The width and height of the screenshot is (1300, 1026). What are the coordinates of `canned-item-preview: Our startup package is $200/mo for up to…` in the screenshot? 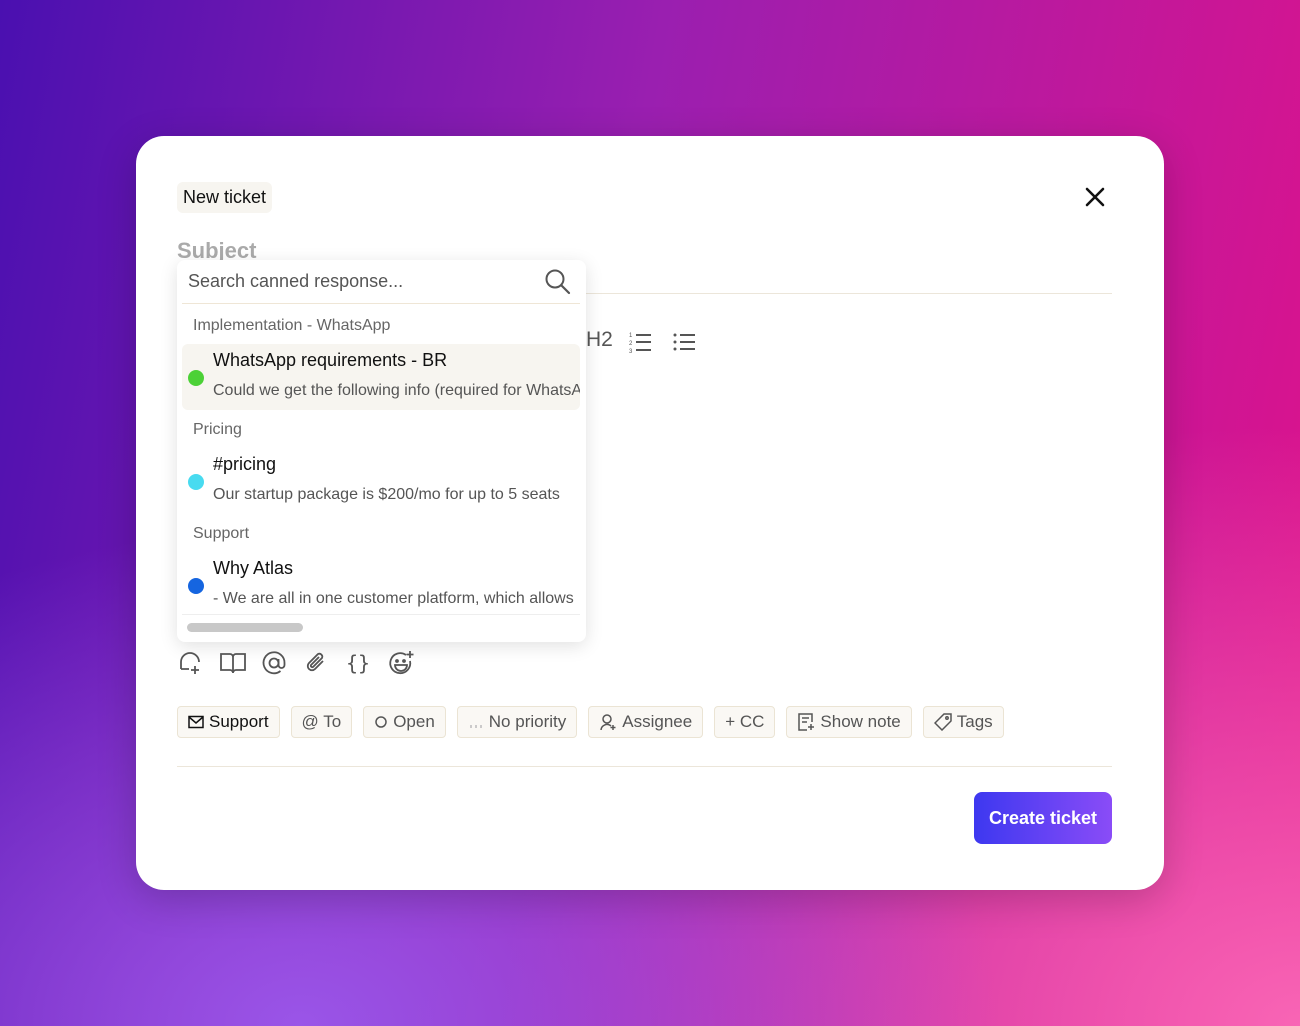 It's located at (386, 494).